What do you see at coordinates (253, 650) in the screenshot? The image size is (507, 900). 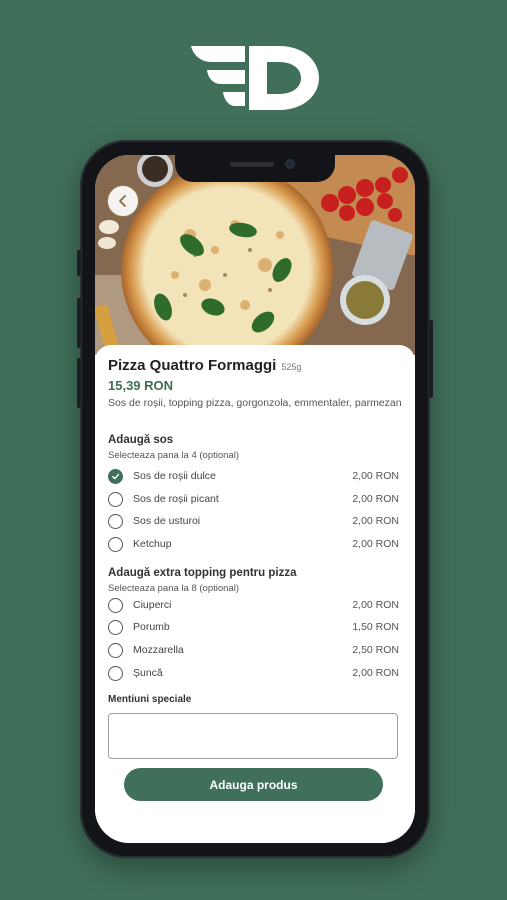 I see `topping-option: Mozzarella 2,50 RON` at bounding box center [253, 650].